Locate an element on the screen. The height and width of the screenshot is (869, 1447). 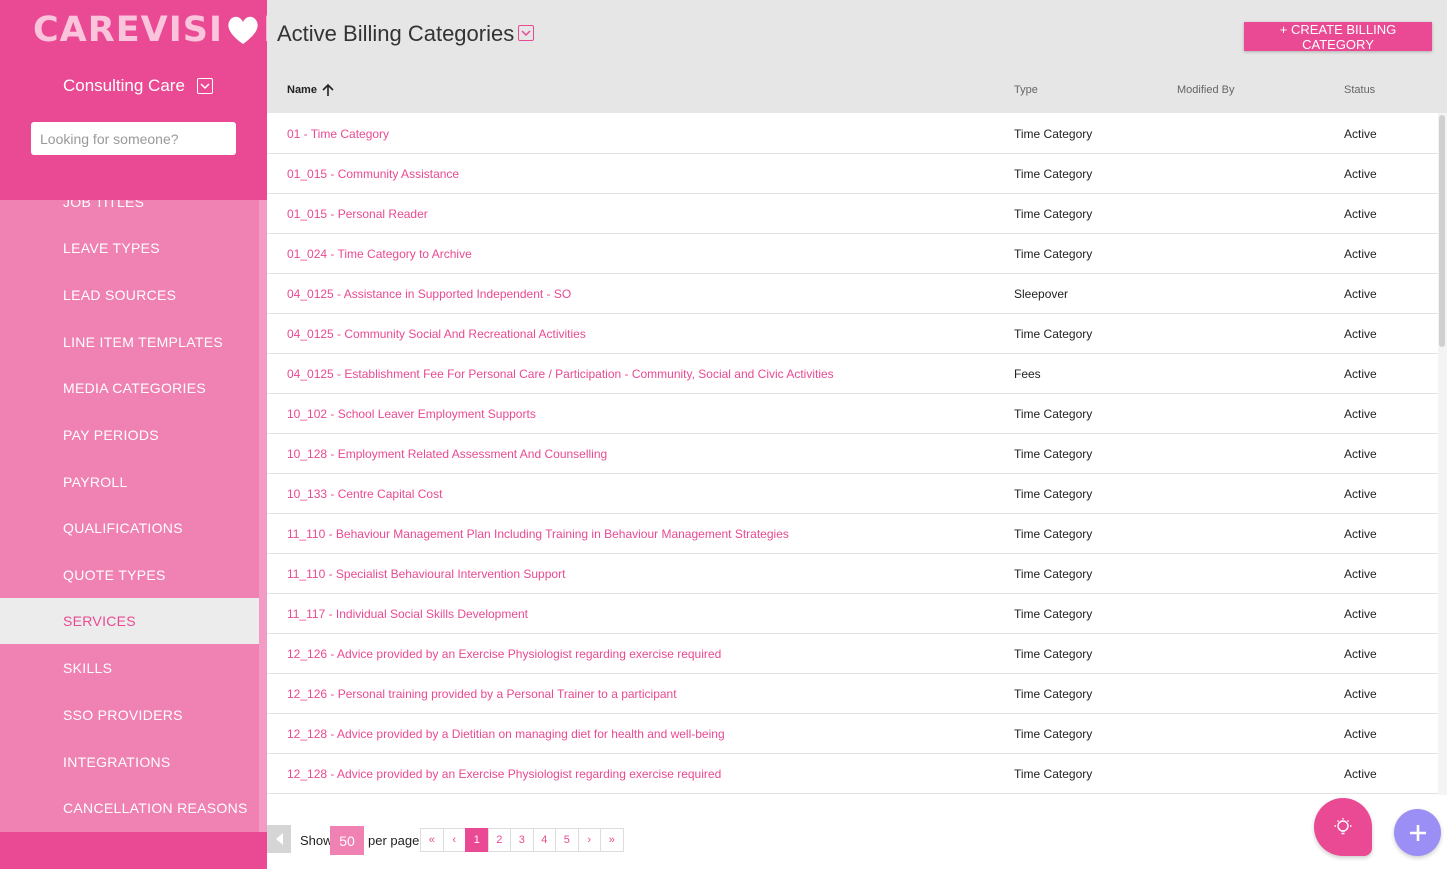
sidebar-item-quote-types: QUOTE TYPES is located at coordinates (129, 575).